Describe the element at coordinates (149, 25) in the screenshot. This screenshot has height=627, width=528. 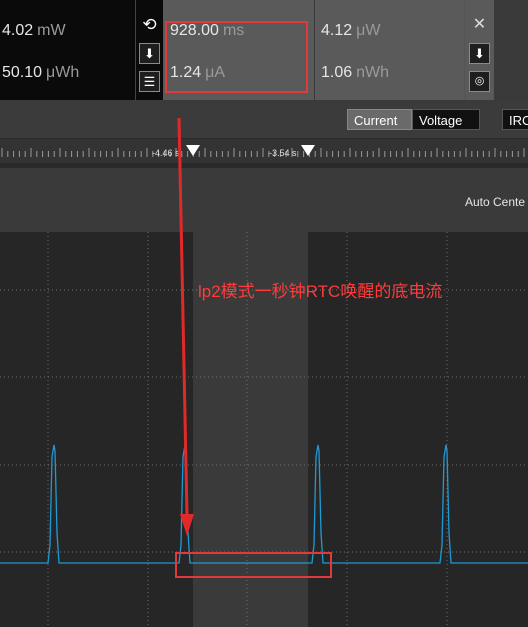
I see `reset-icon: ⟲` at that location.